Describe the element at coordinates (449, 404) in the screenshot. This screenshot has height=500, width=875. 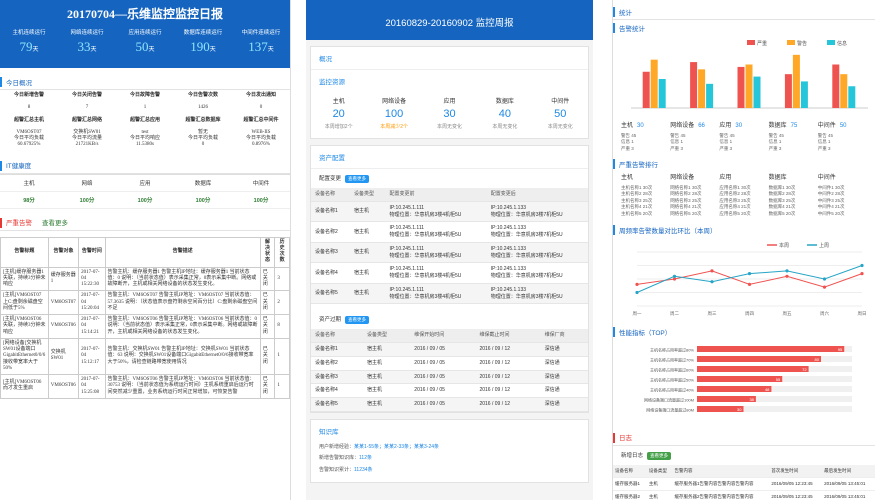
I see `table-row: 设备名称5 宿主机 2016 / 09 / 05 2016 / 09 / 12 深信通` at that location.